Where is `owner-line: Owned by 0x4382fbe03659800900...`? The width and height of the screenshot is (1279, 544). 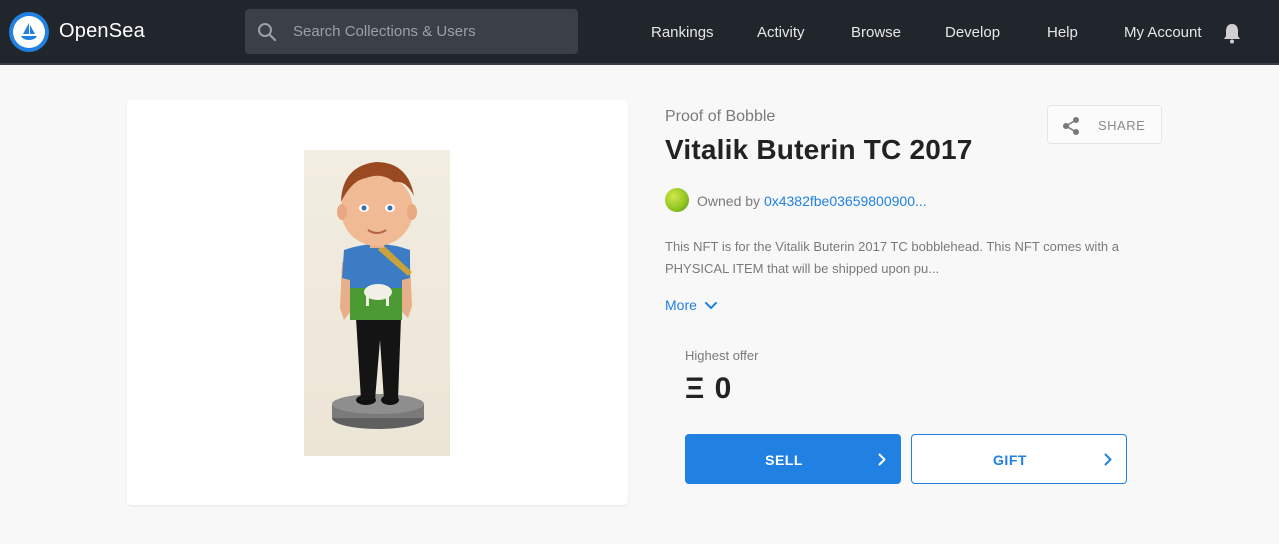 owner-line: Owned by 0x4382fbe03659800900... is located at coordinates (812, 201).